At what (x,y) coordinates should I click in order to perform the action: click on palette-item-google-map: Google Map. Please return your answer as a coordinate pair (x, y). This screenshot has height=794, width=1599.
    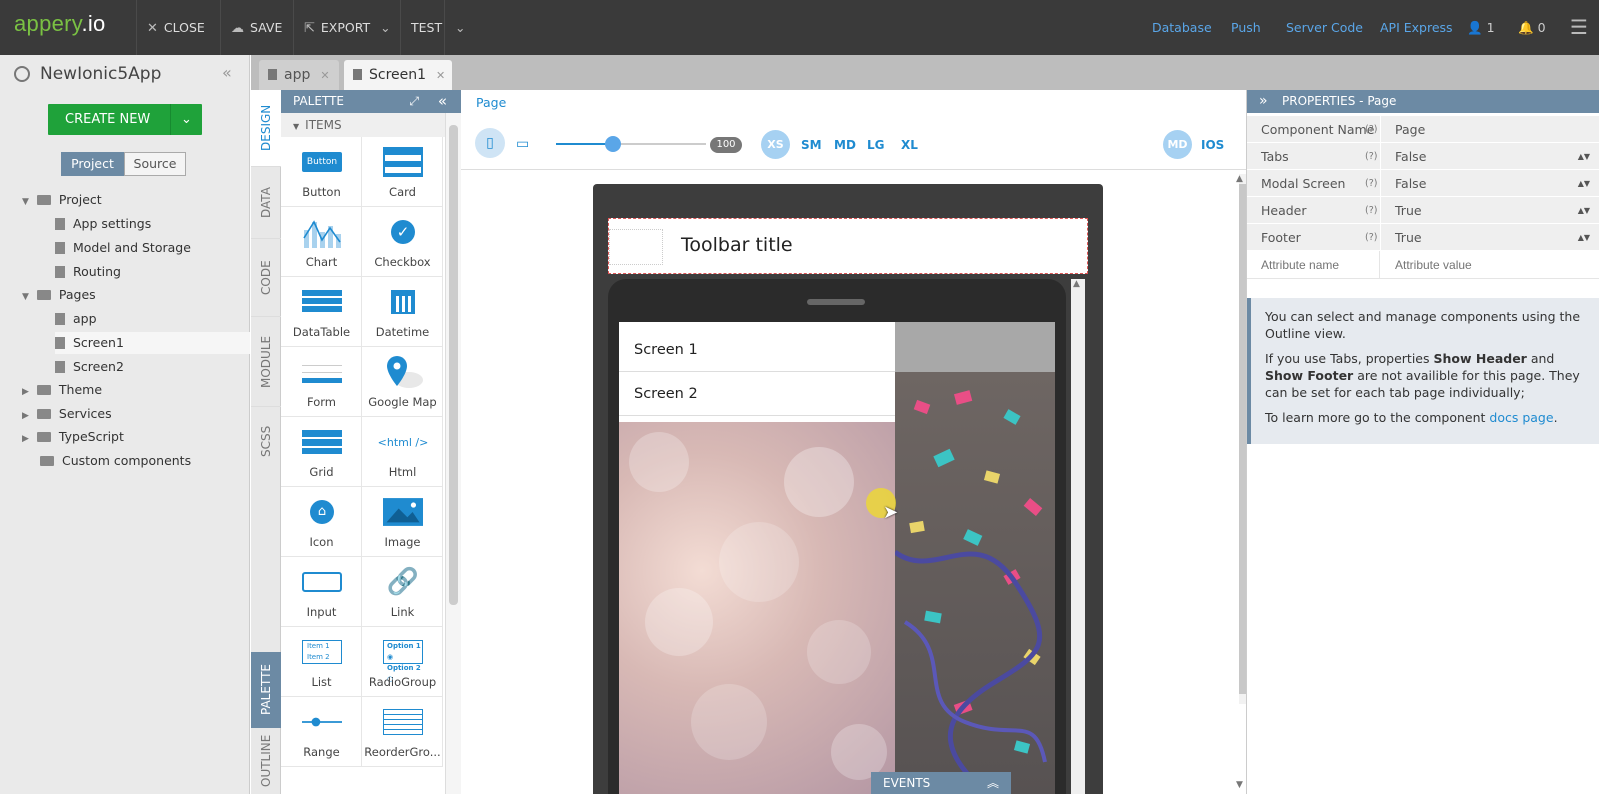
    Looking at the image, I should click on (402, 382).